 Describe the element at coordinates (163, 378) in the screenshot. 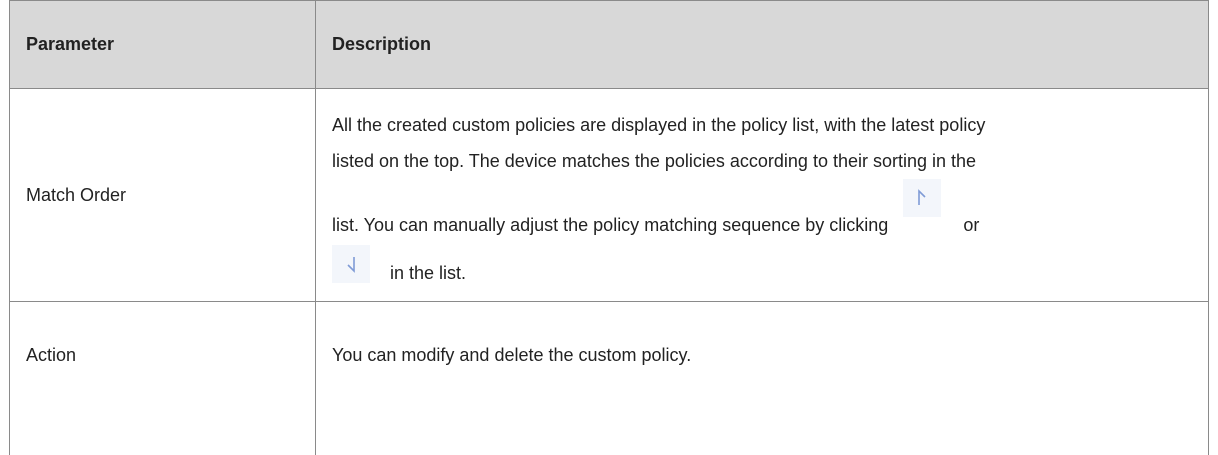

I see `parameter-cell: Action` at that location.